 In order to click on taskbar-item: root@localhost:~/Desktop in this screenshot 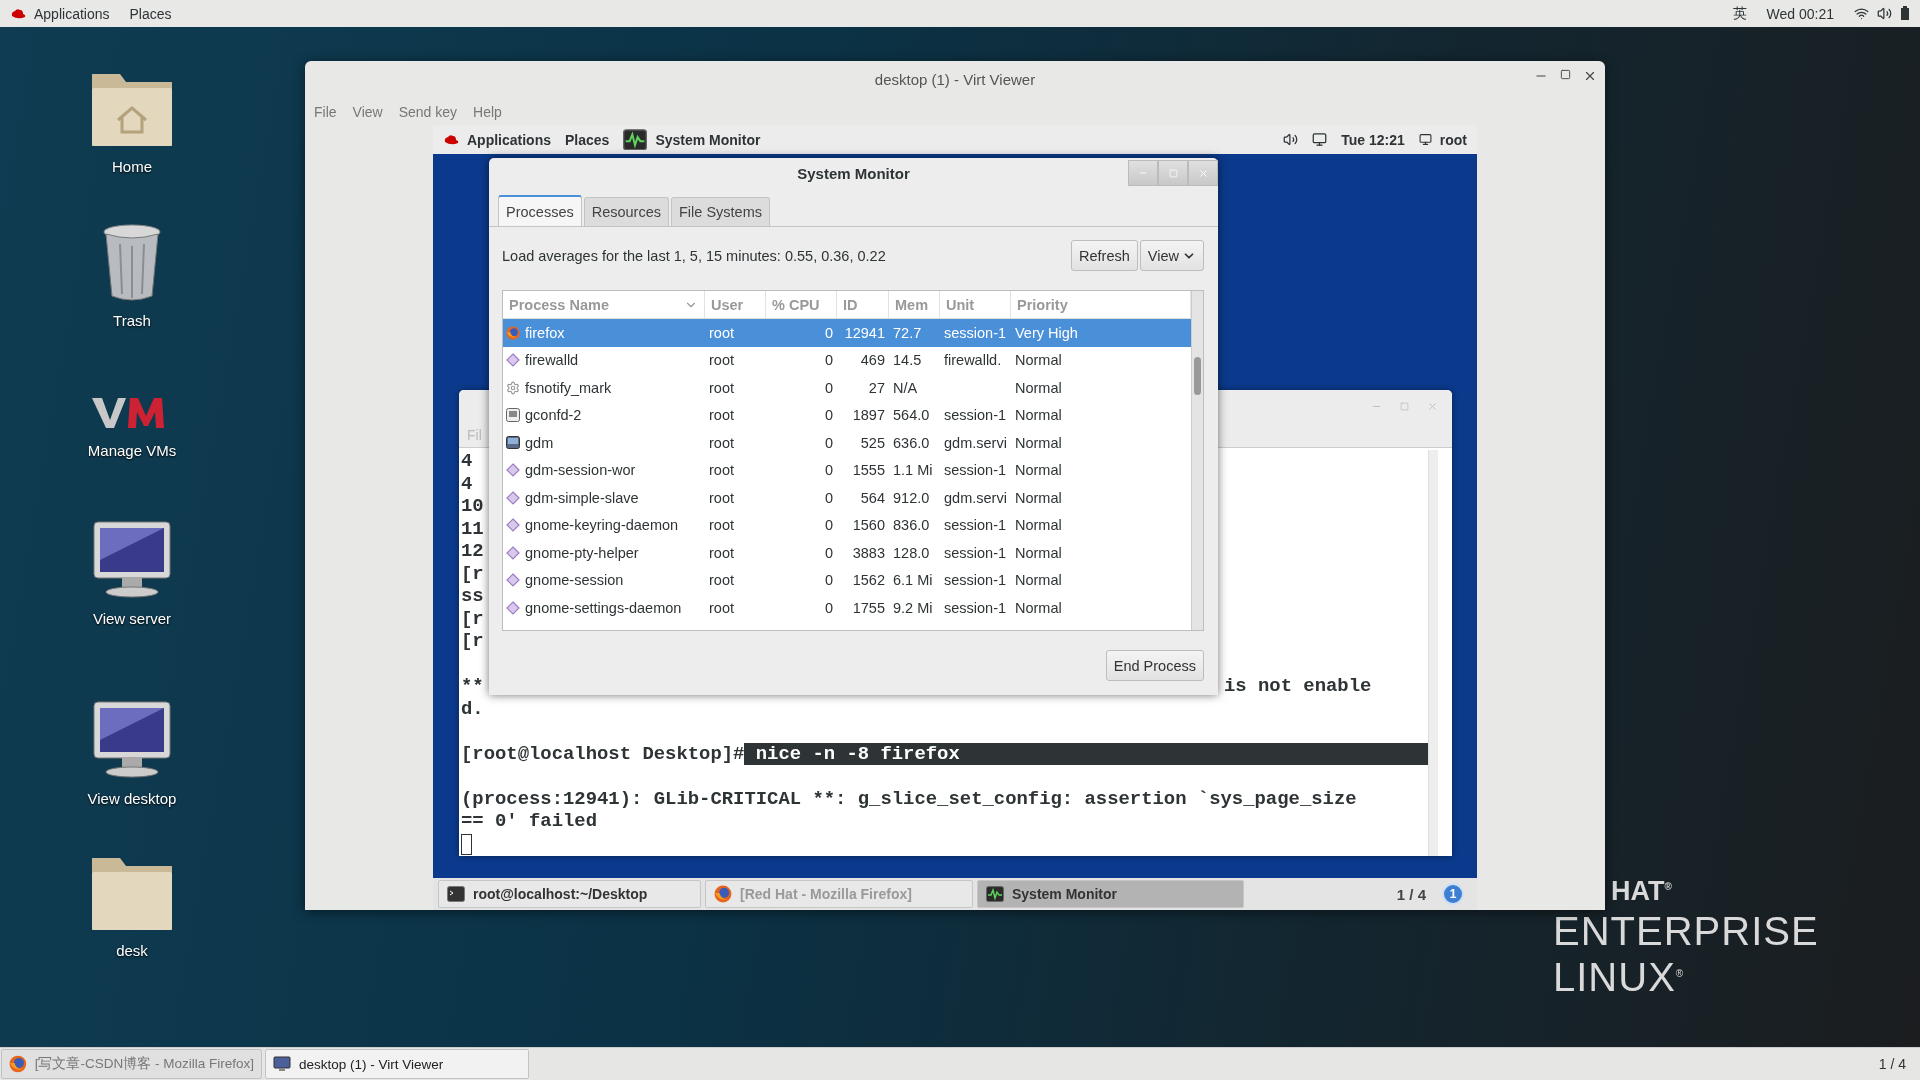, I will do `click(569, 894)`.